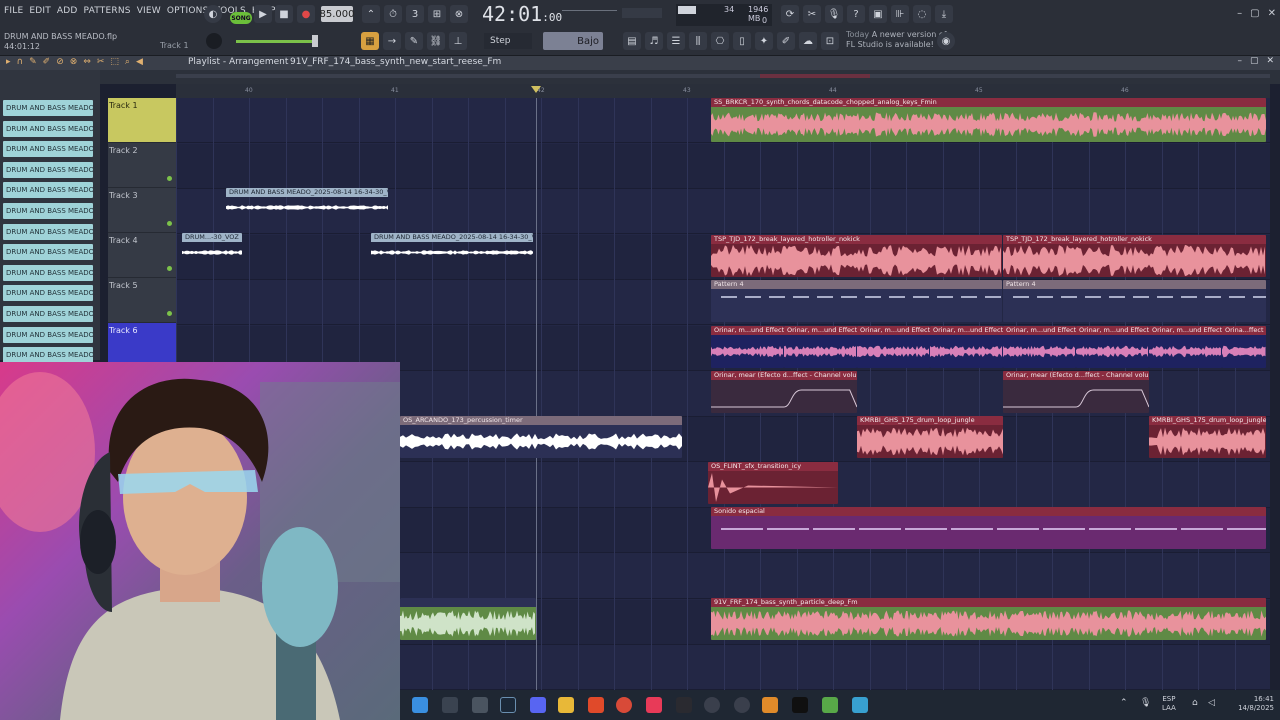  Describe the element at coordinates (315, 41) in the screenshot. I see `master-volume-handle` at that location.